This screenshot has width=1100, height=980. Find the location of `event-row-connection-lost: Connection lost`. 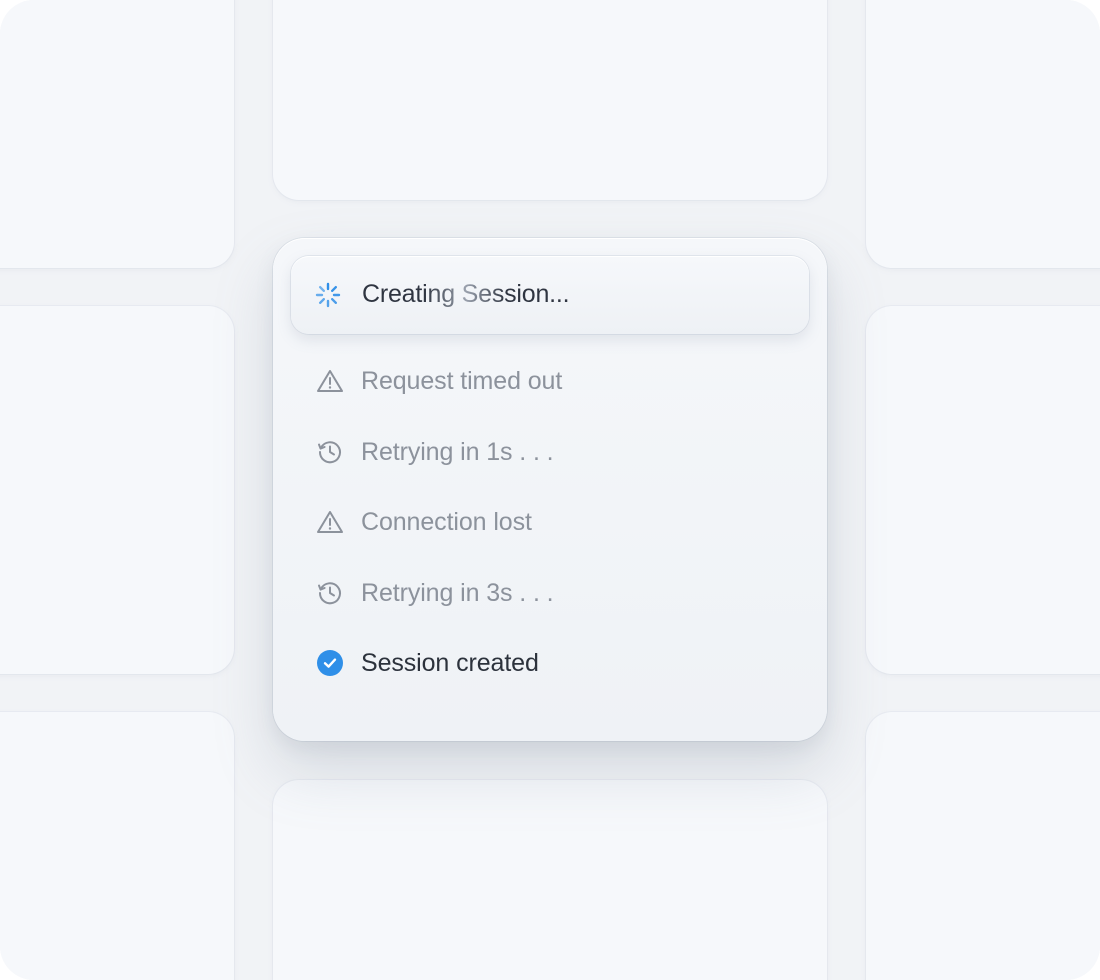

event-row-connection-lost: Connection lost is located at coordinates (423, 522).